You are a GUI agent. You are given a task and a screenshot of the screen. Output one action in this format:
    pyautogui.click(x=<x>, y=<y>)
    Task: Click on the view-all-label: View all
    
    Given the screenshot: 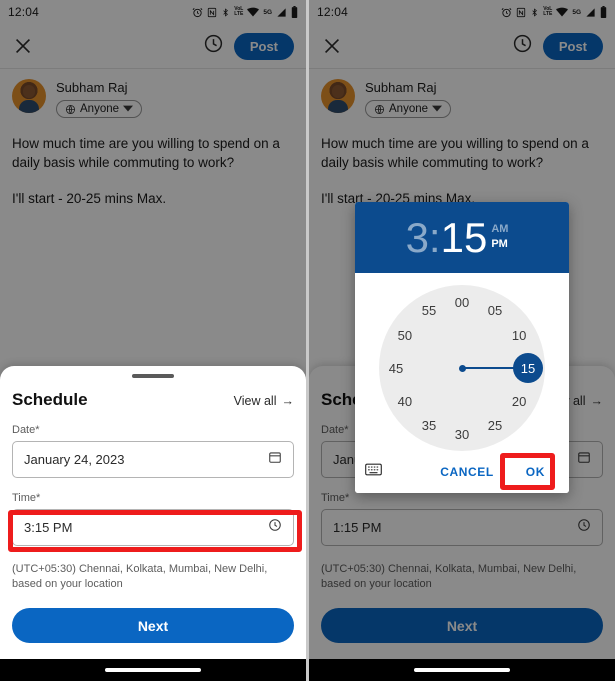 What is the action you would take?
    pyautogui.click(x=255, y=401)
    